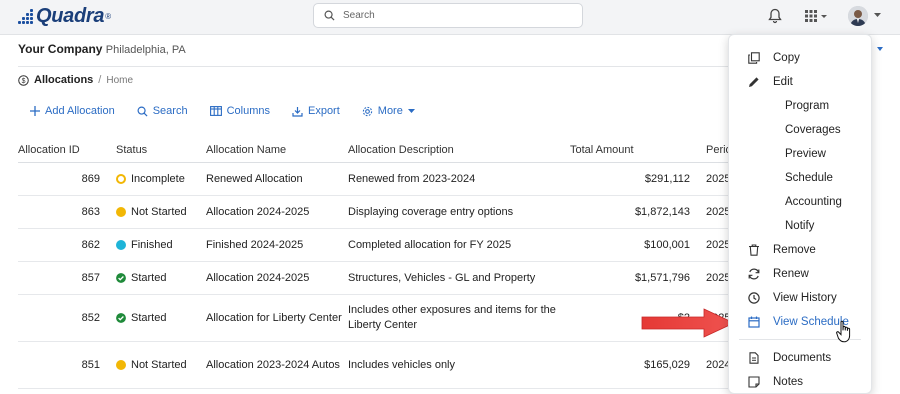 The image size is (900, 394). I want to click on cell-total-amount: $1,872,143, so click(638, 212).